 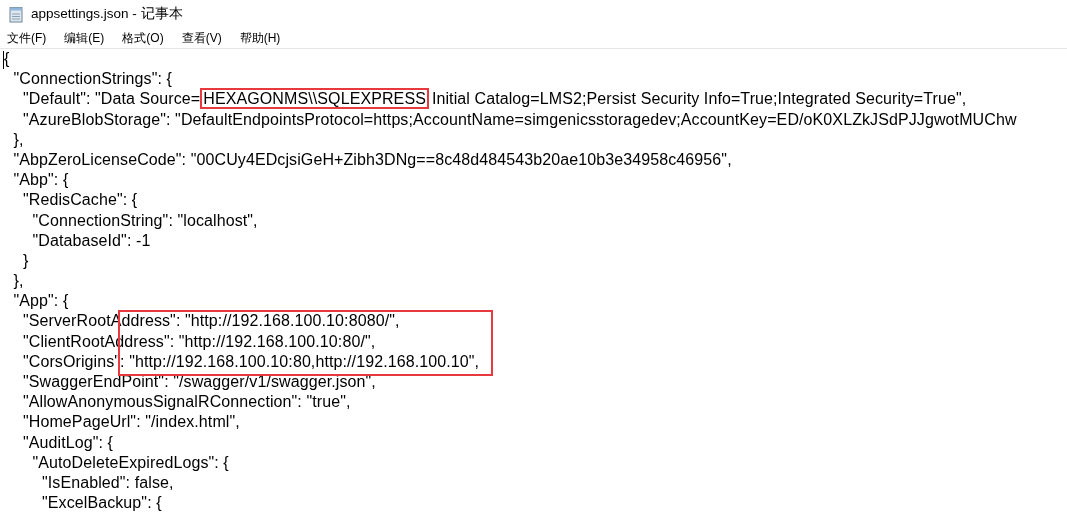 What do you see at coordinates (80, 200) in the screenshot?
I see `code-line: "RedisCache": {` at bounding box center [80, 200].